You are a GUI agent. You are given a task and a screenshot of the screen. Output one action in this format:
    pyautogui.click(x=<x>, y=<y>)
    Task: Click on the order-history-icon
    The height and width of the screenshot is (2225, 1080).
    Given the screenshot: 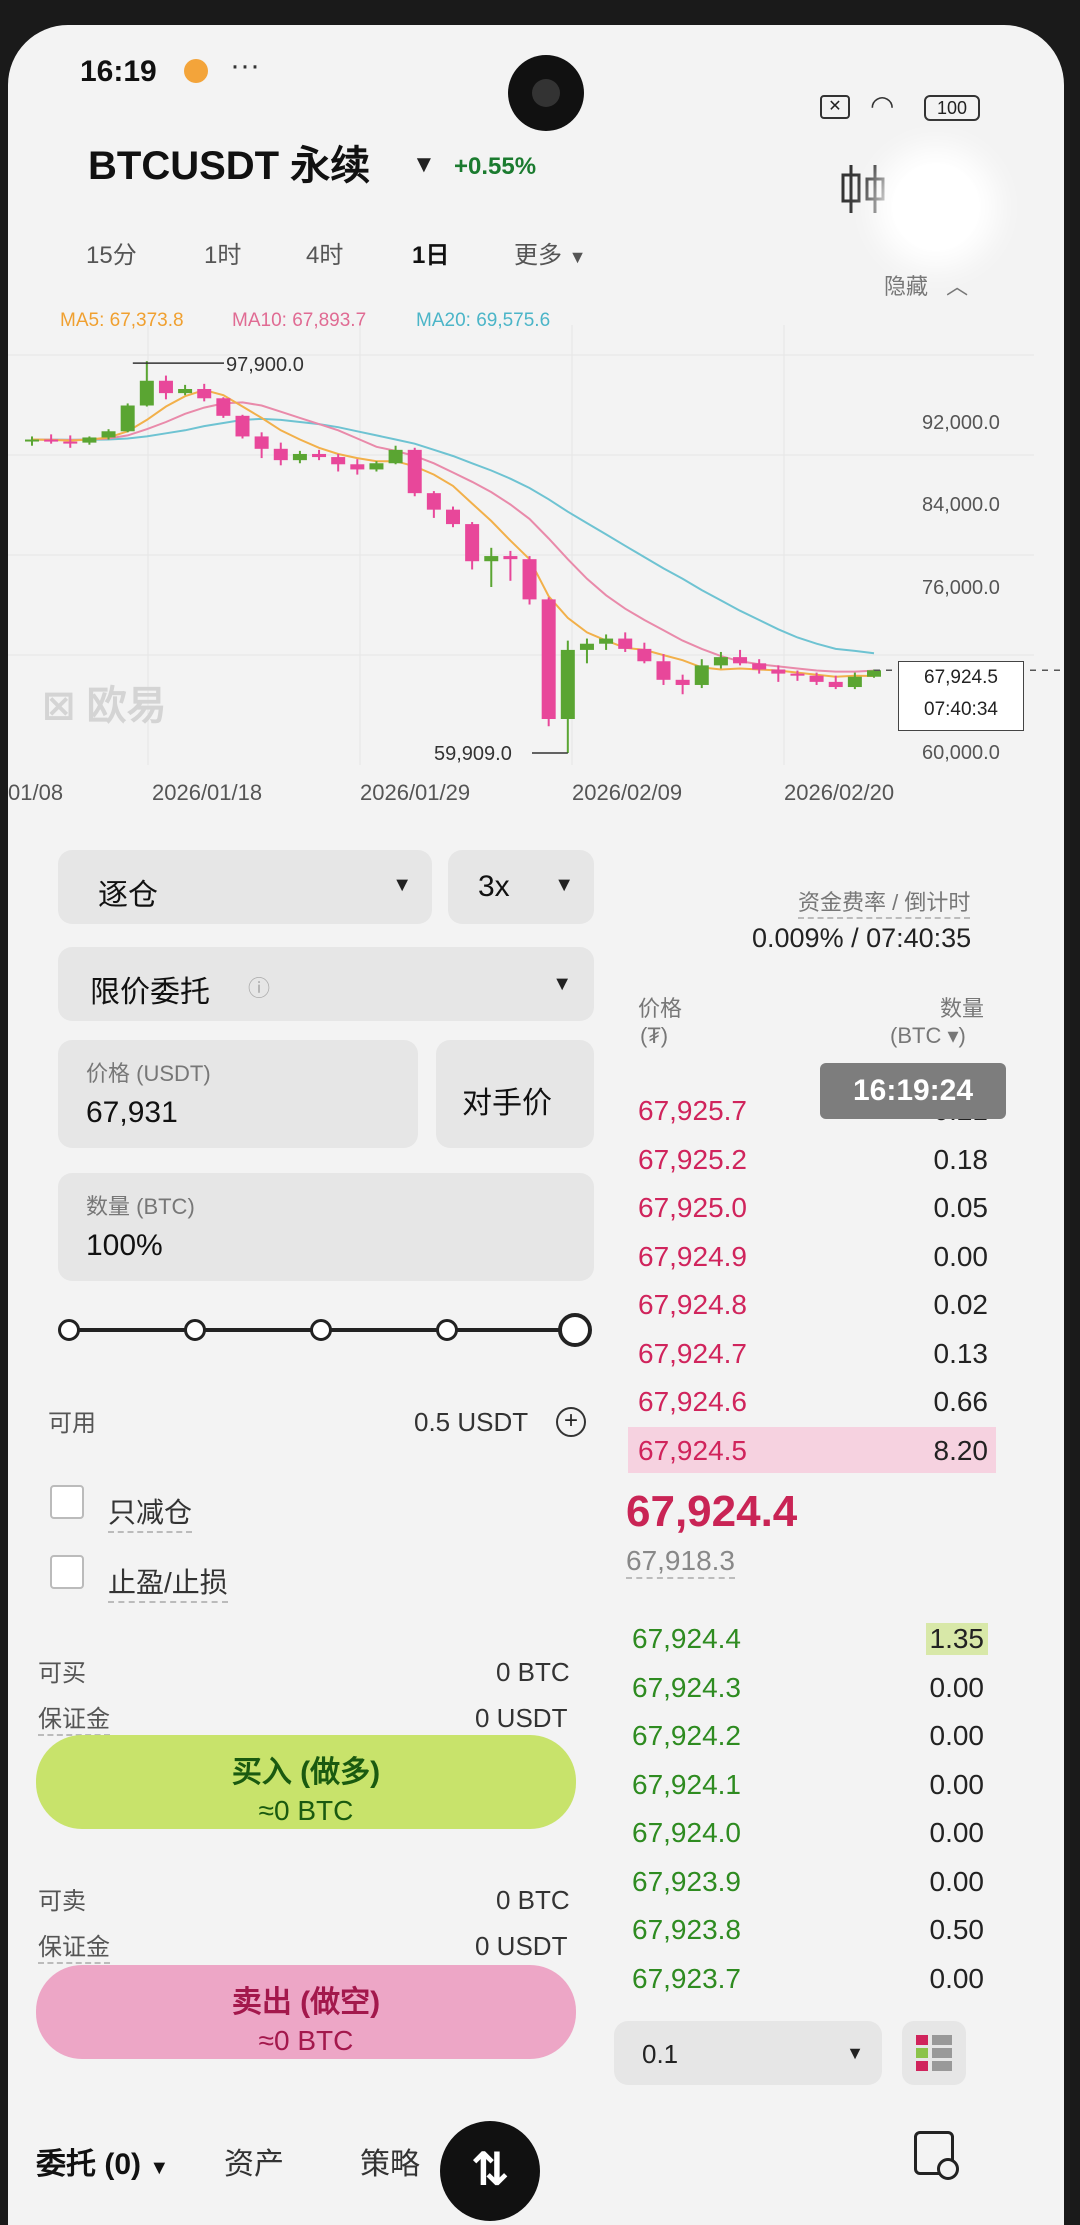 What is the action you would take?
    pyautogui.click(x=936, y=2155)
    